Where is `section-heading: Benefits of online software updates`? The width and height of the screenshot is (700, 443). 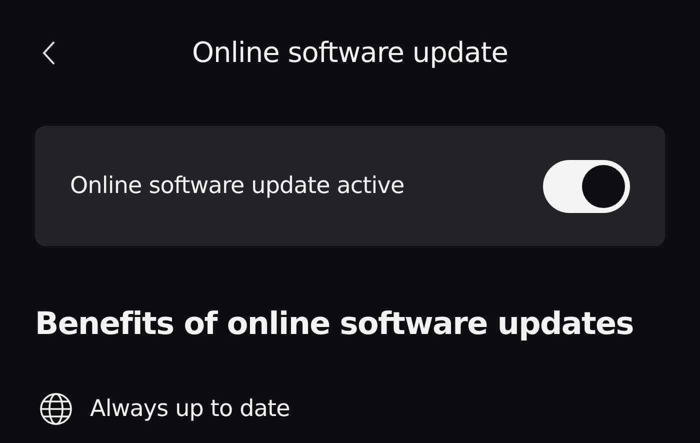 section-heading: Benefits of online software updates is located at coordinates (334, 324).